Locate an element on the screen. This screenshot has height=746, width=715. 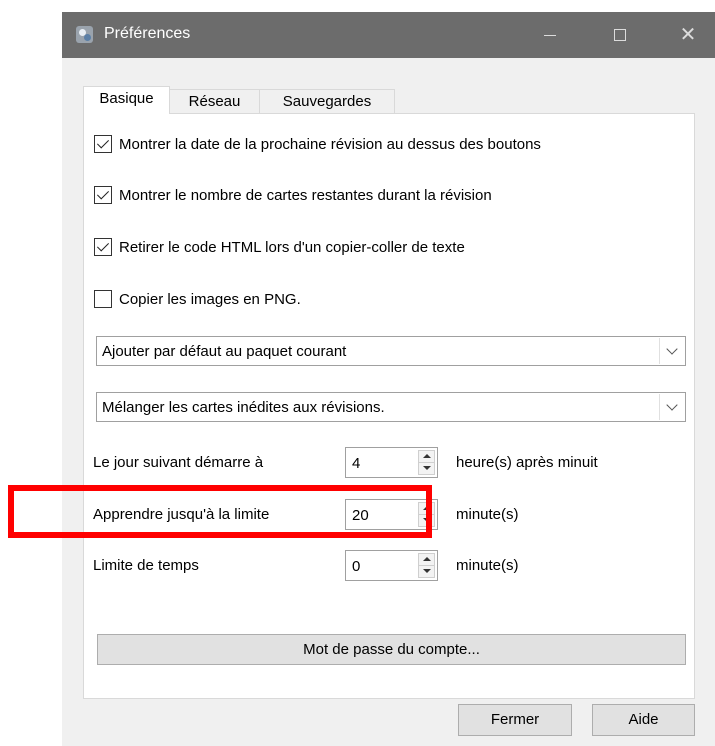
learn-ahead-unit: minute(s) is located at coordinates (487, 514).